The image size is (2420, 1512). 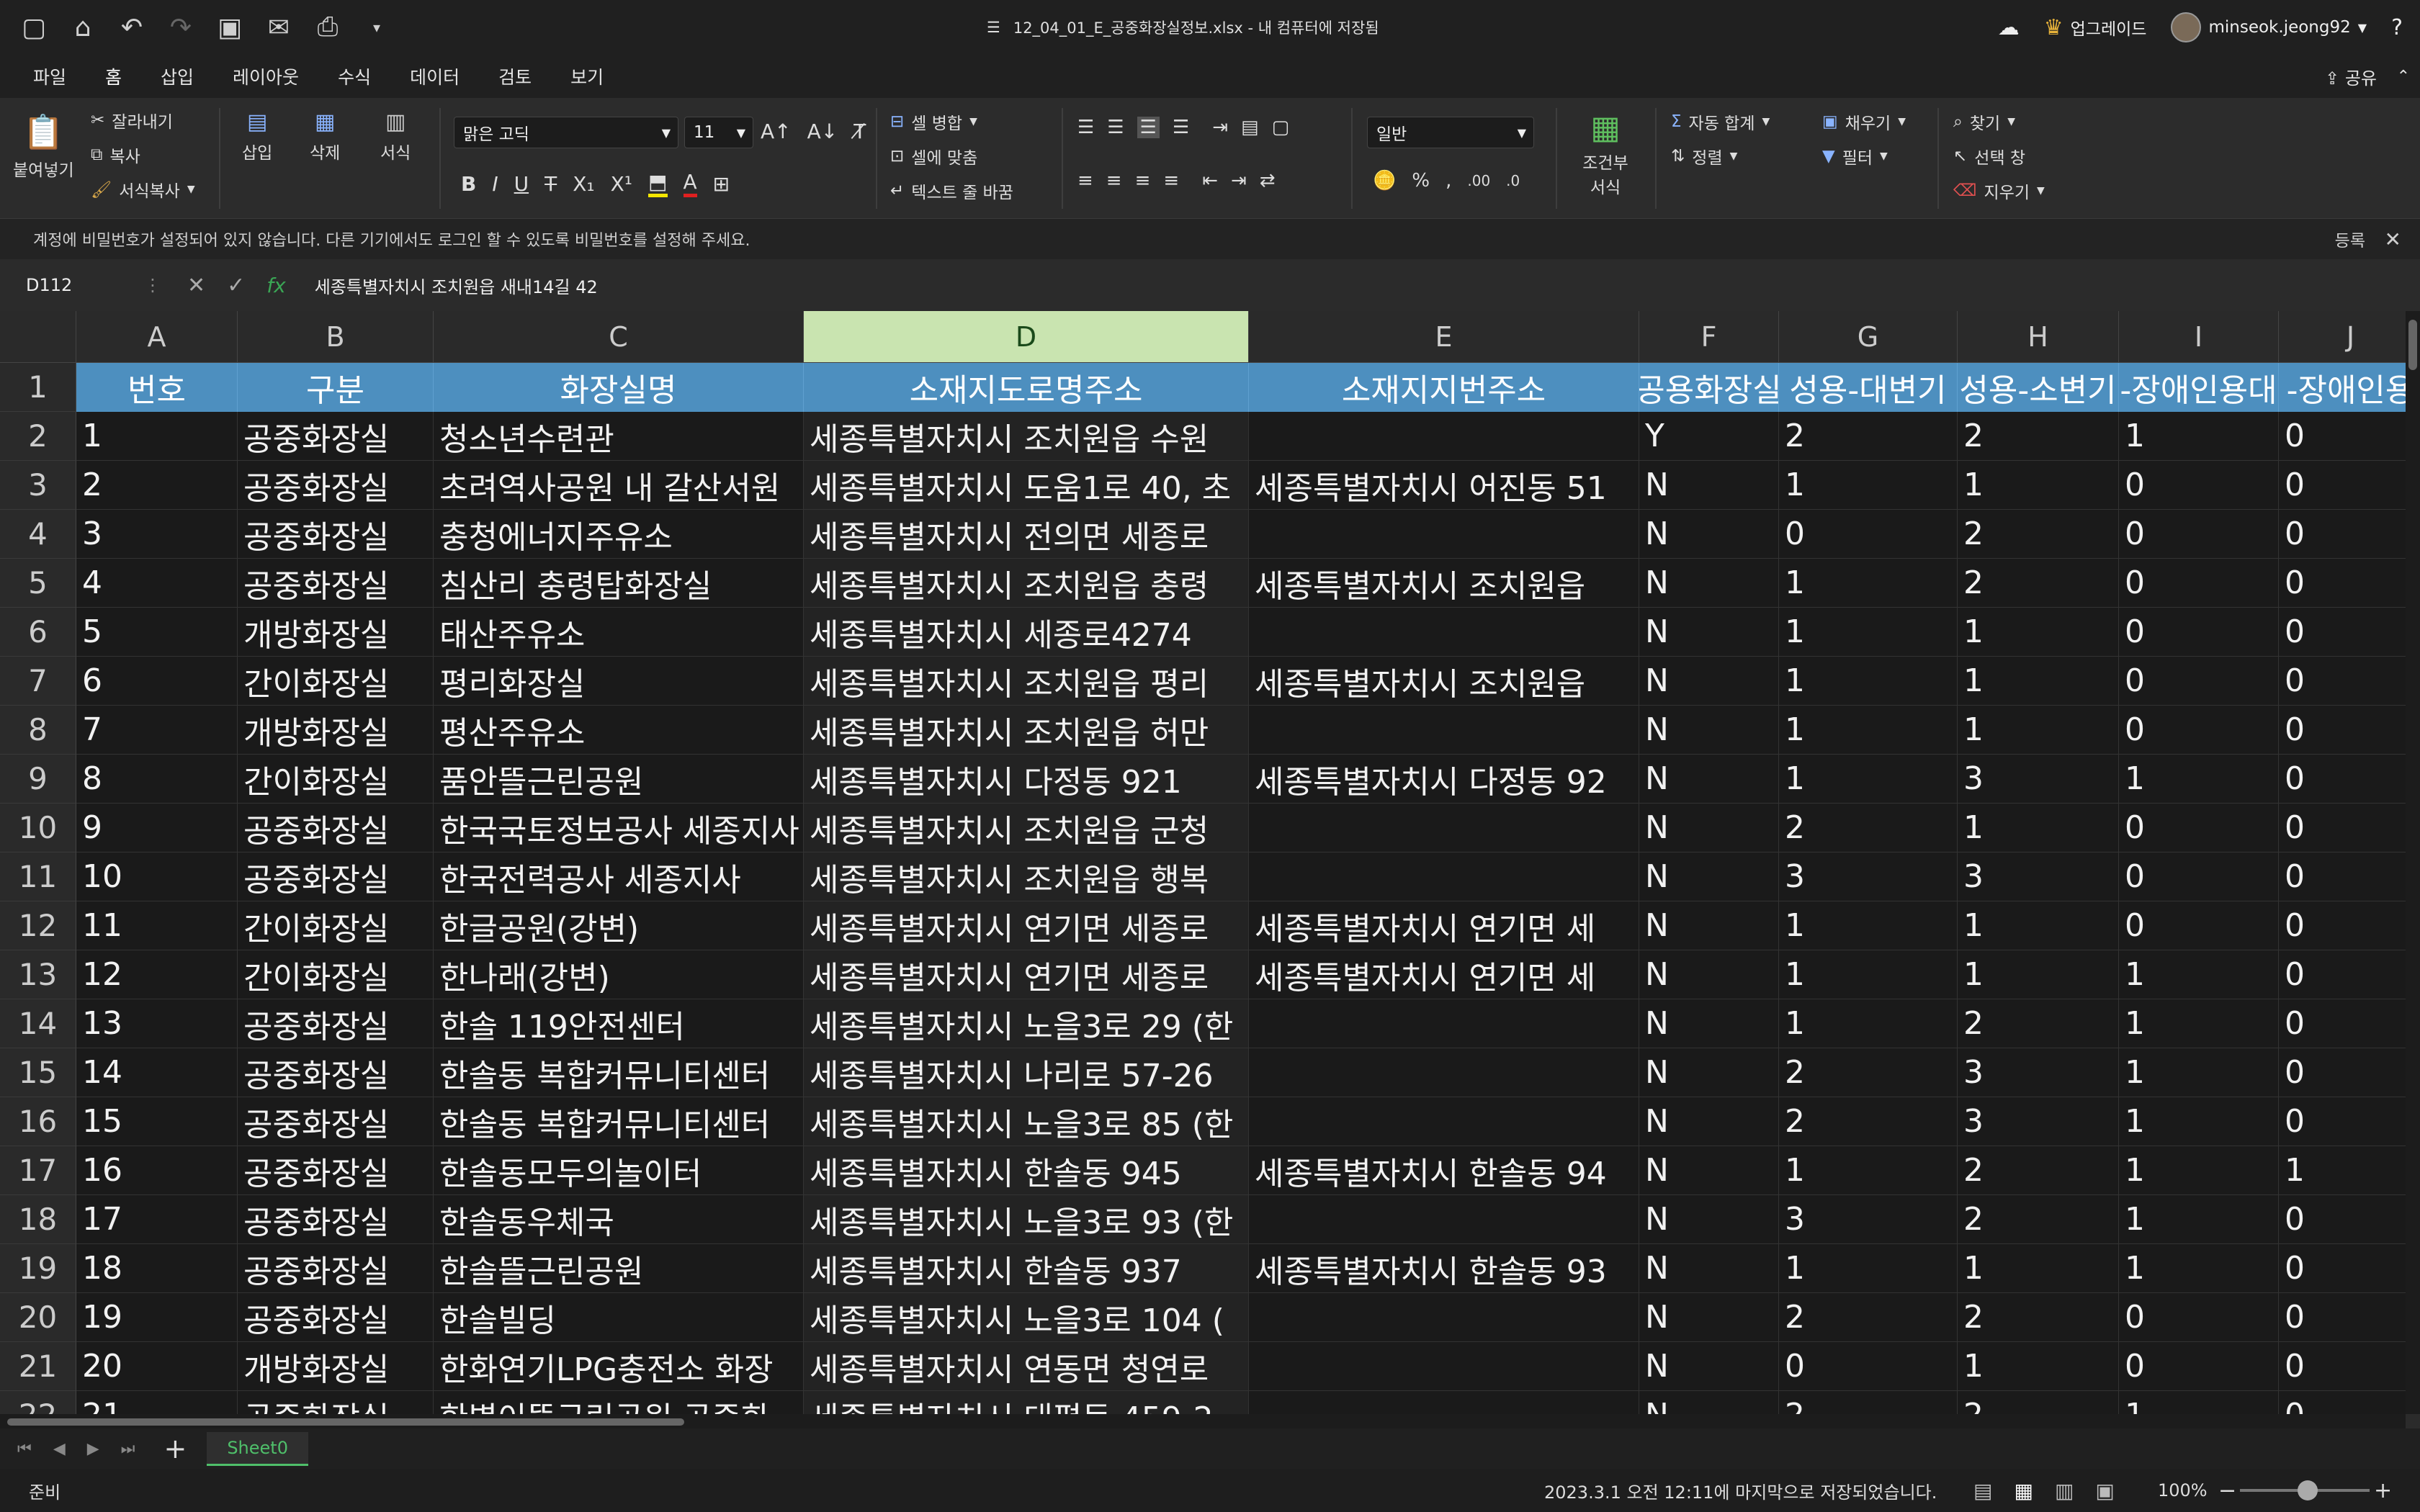 What do you see at coordinates (1210, 181) in the screenshot?
I see `decrease-indent-icon: ⇤` at bounding box center [1210, 181].